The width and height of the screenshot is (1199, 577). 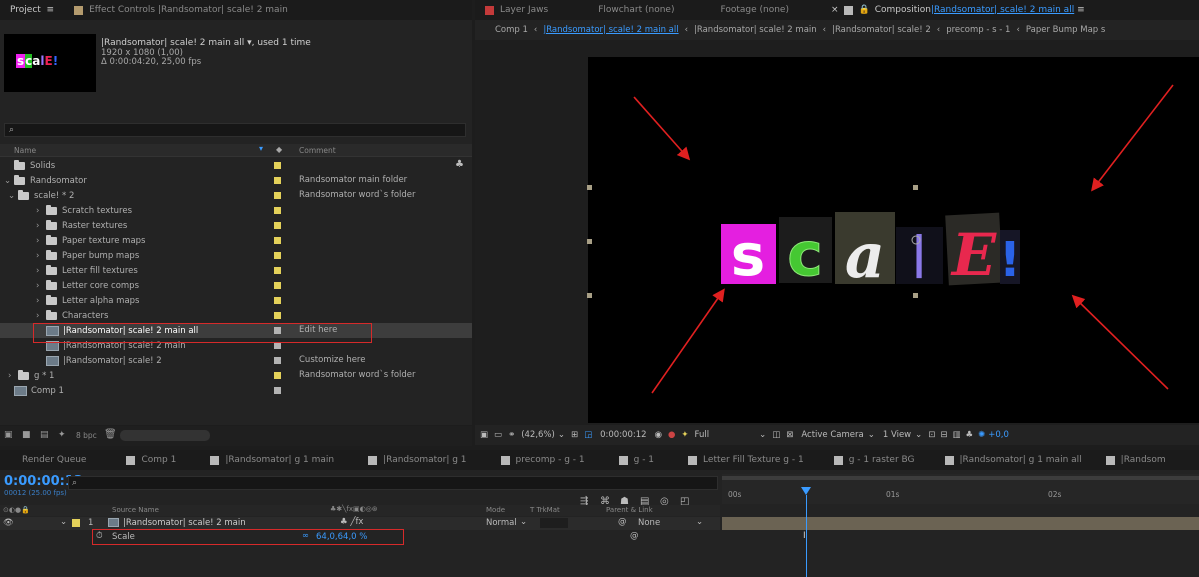 I want to click on project-item: › g * 1 Randsomator word`s folder, so click(x=236, y=375).